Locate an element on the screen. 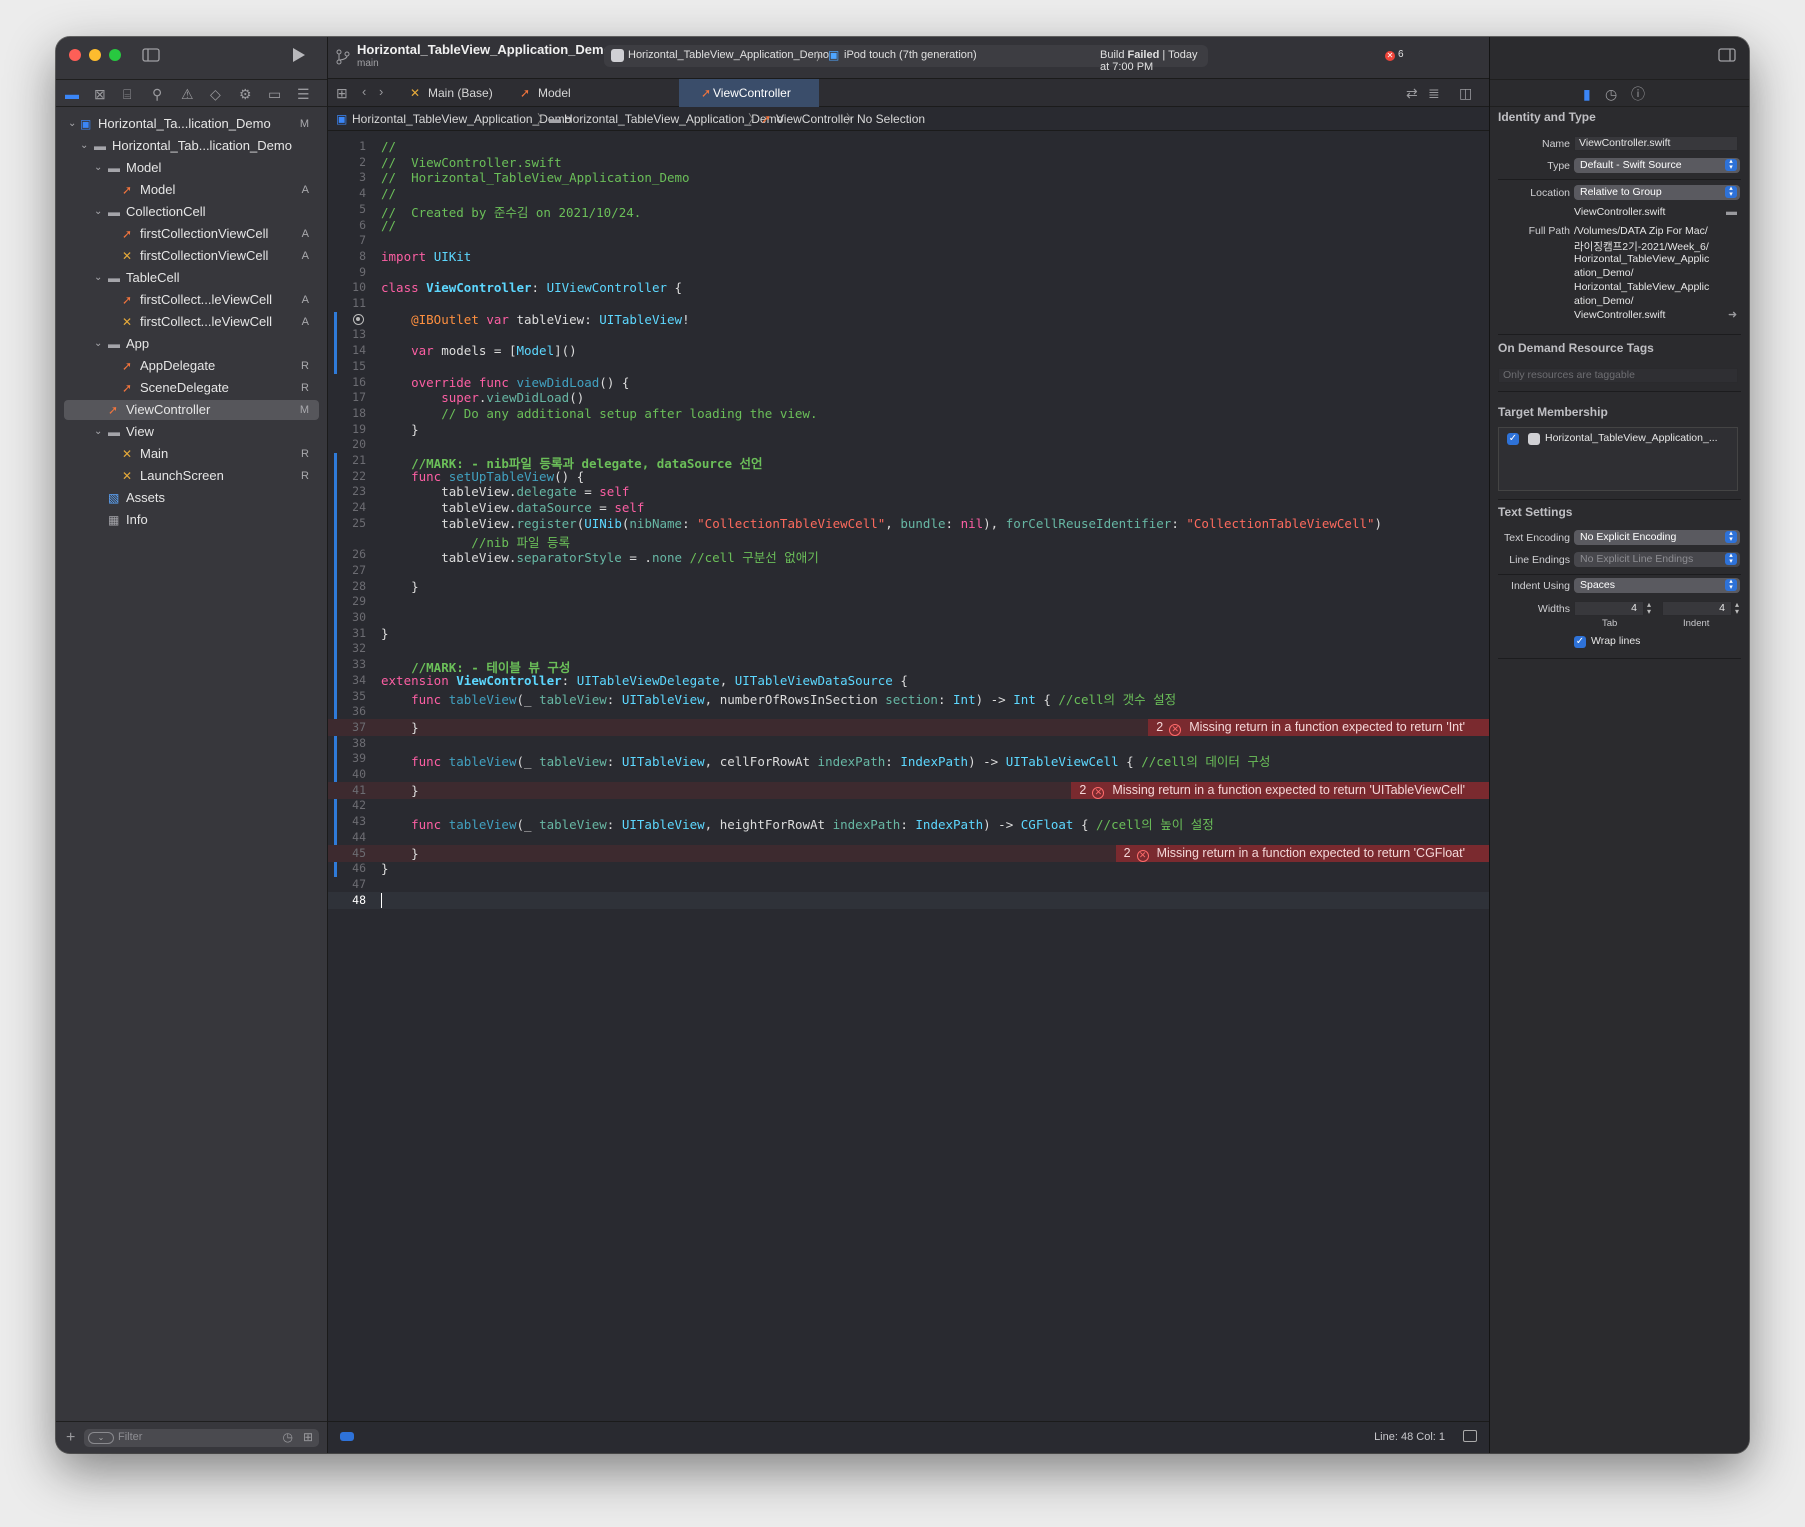 The width and height of the screenshot is (1805, 1527). location-popup: Relative to Group ▴ ▾ is located at coordinates (1657, 192).